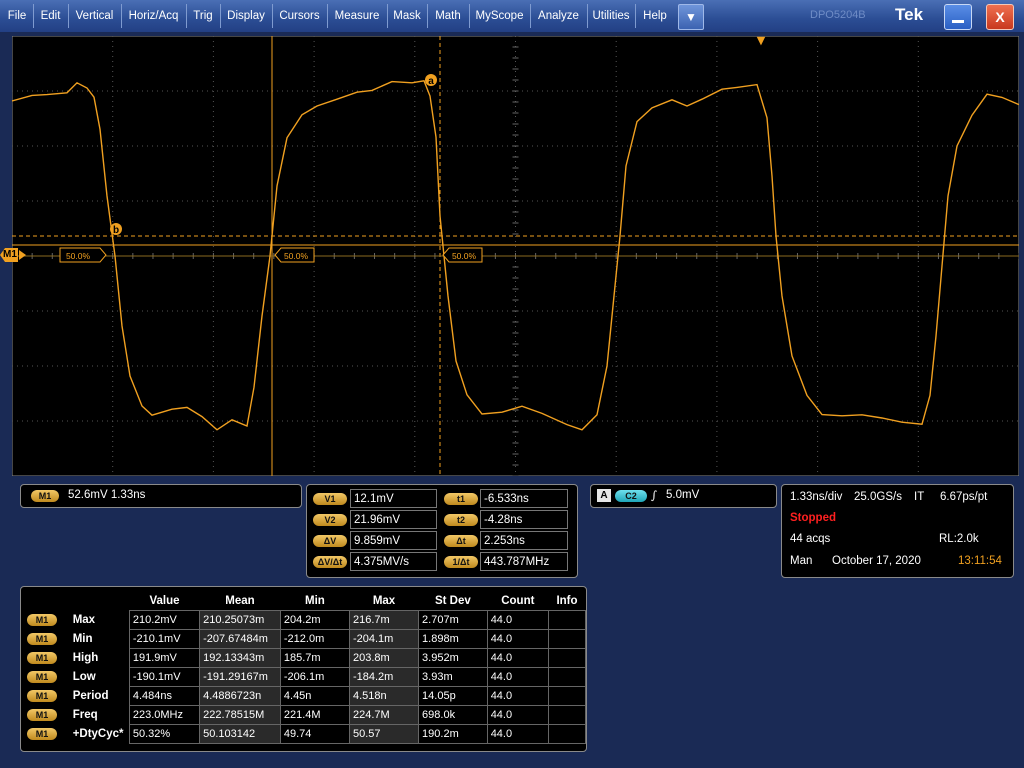 The height and width of the screenshot is (768, 1024). What do you see at coordinates (453, 658) in the screenshot?
I see `measurement-cell: 3.952m` at bounding box center [453, 658].